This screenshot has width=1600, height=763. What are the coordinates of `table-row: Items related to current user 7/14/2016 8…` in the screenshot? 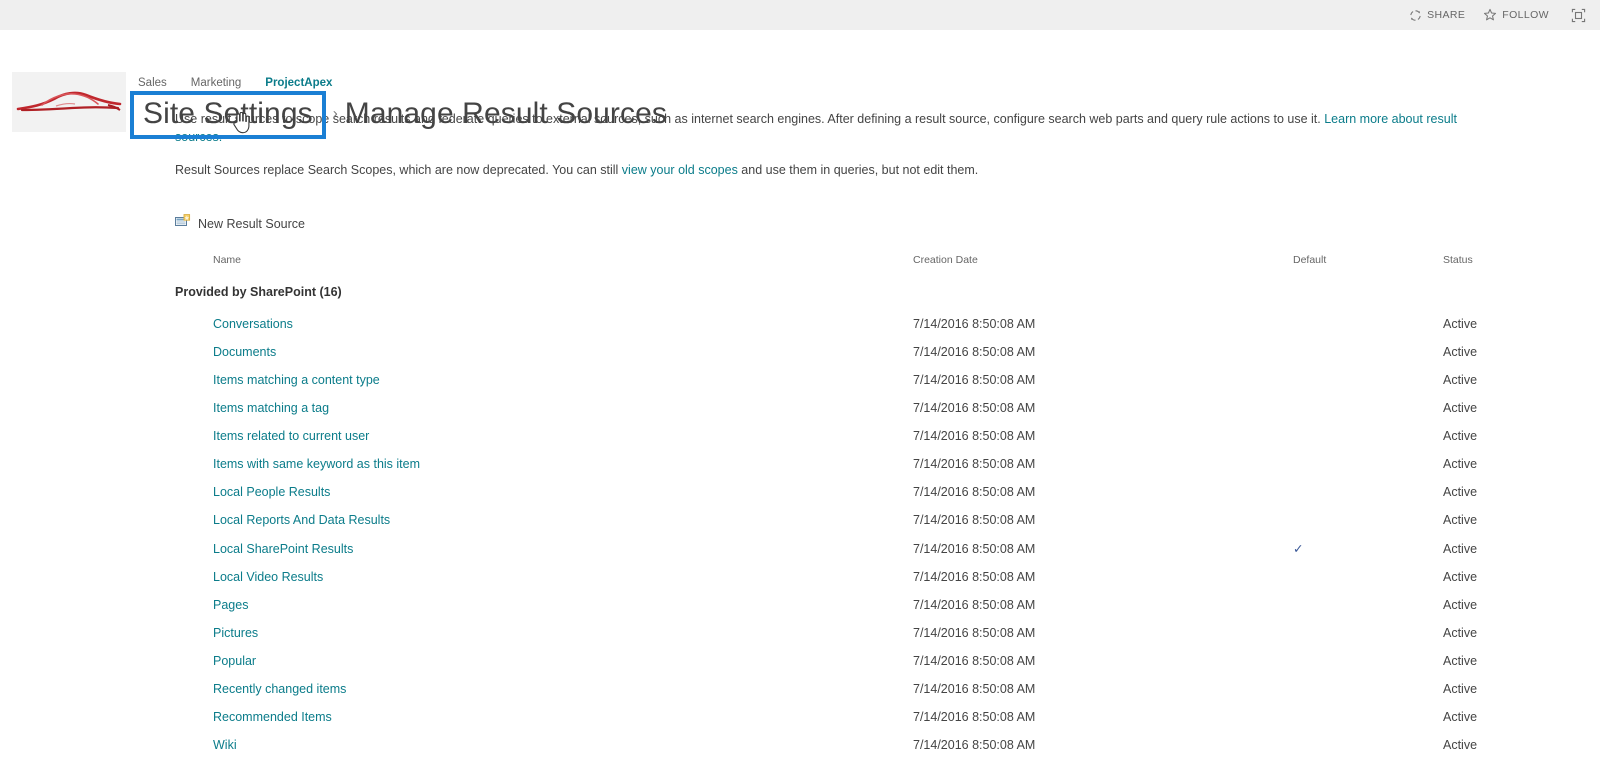 It's located at (859, 436).